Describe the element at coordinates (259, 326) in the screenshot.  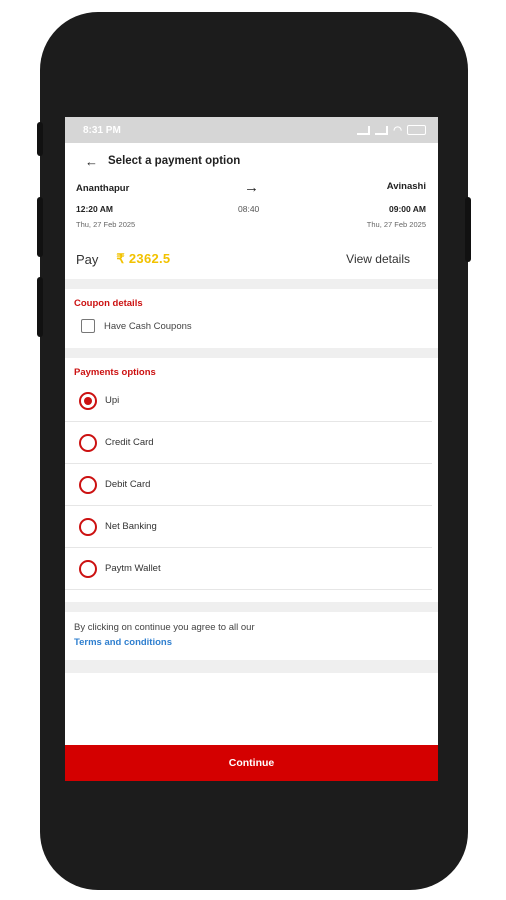
I see `cash-coupon-checkbox-row: Have Cash Coupons` at that location.